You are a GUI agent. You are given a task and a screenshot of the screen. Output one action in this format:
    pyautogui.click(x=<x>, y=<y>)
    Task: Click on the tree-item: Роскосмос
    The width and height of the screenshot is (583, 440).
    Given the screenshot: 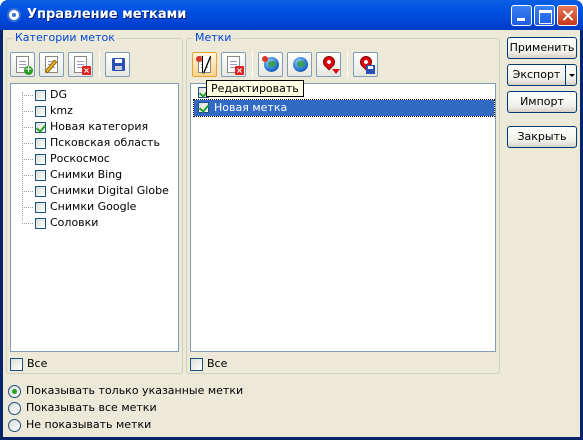 What is the action you would take?
    pyautogui.click(x=91, y=159)
    